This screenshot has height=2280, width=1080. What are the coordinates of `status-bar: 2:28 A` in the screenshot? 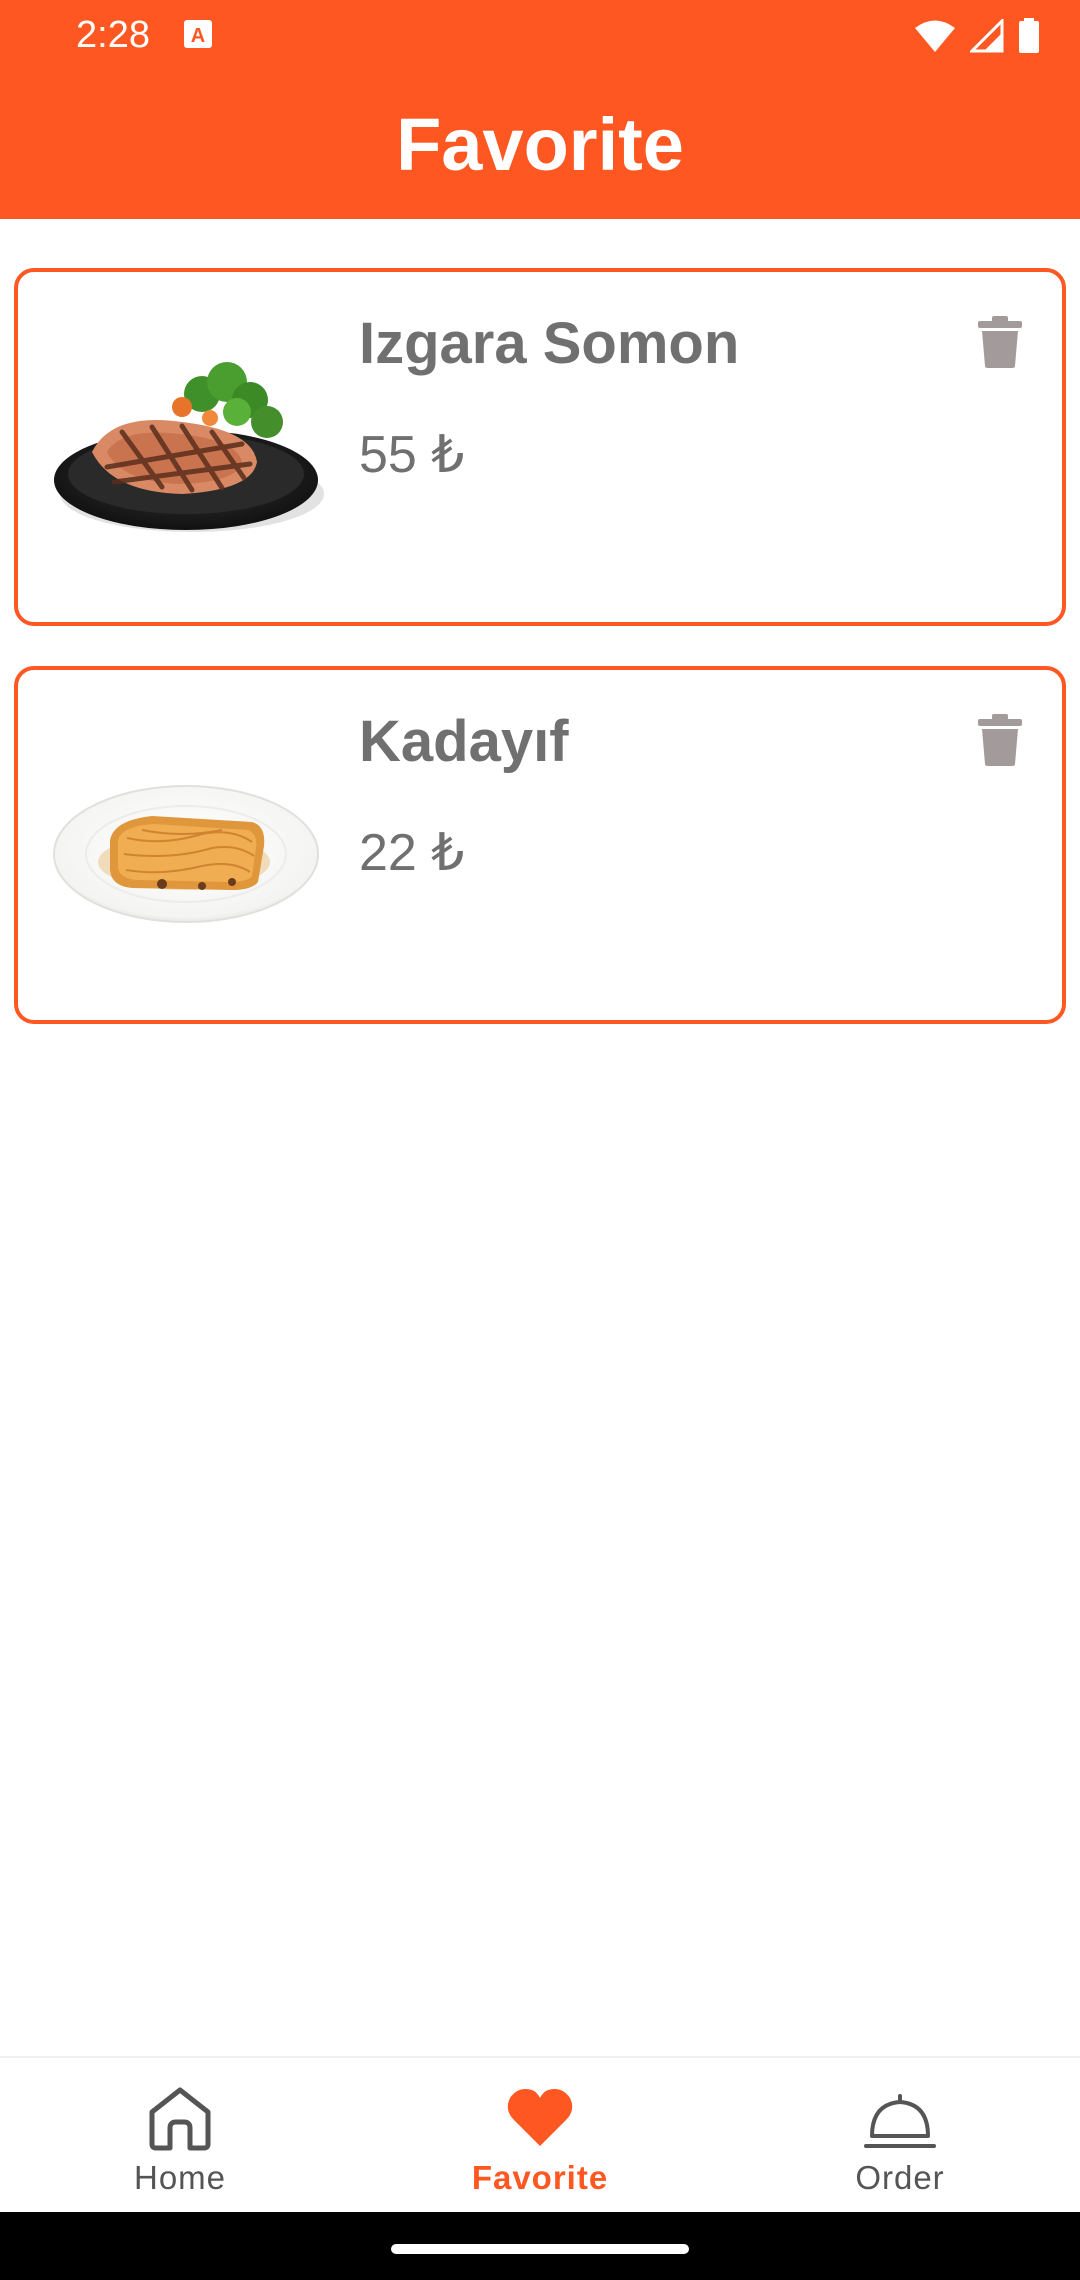 It's located at (540, 35).